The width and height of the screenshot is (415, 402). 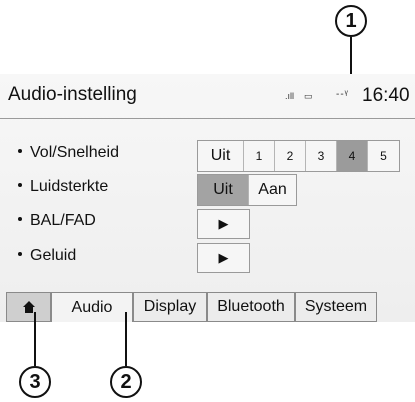 I want to click on page-title: Audio-instelling, so click(x=72, y=94).